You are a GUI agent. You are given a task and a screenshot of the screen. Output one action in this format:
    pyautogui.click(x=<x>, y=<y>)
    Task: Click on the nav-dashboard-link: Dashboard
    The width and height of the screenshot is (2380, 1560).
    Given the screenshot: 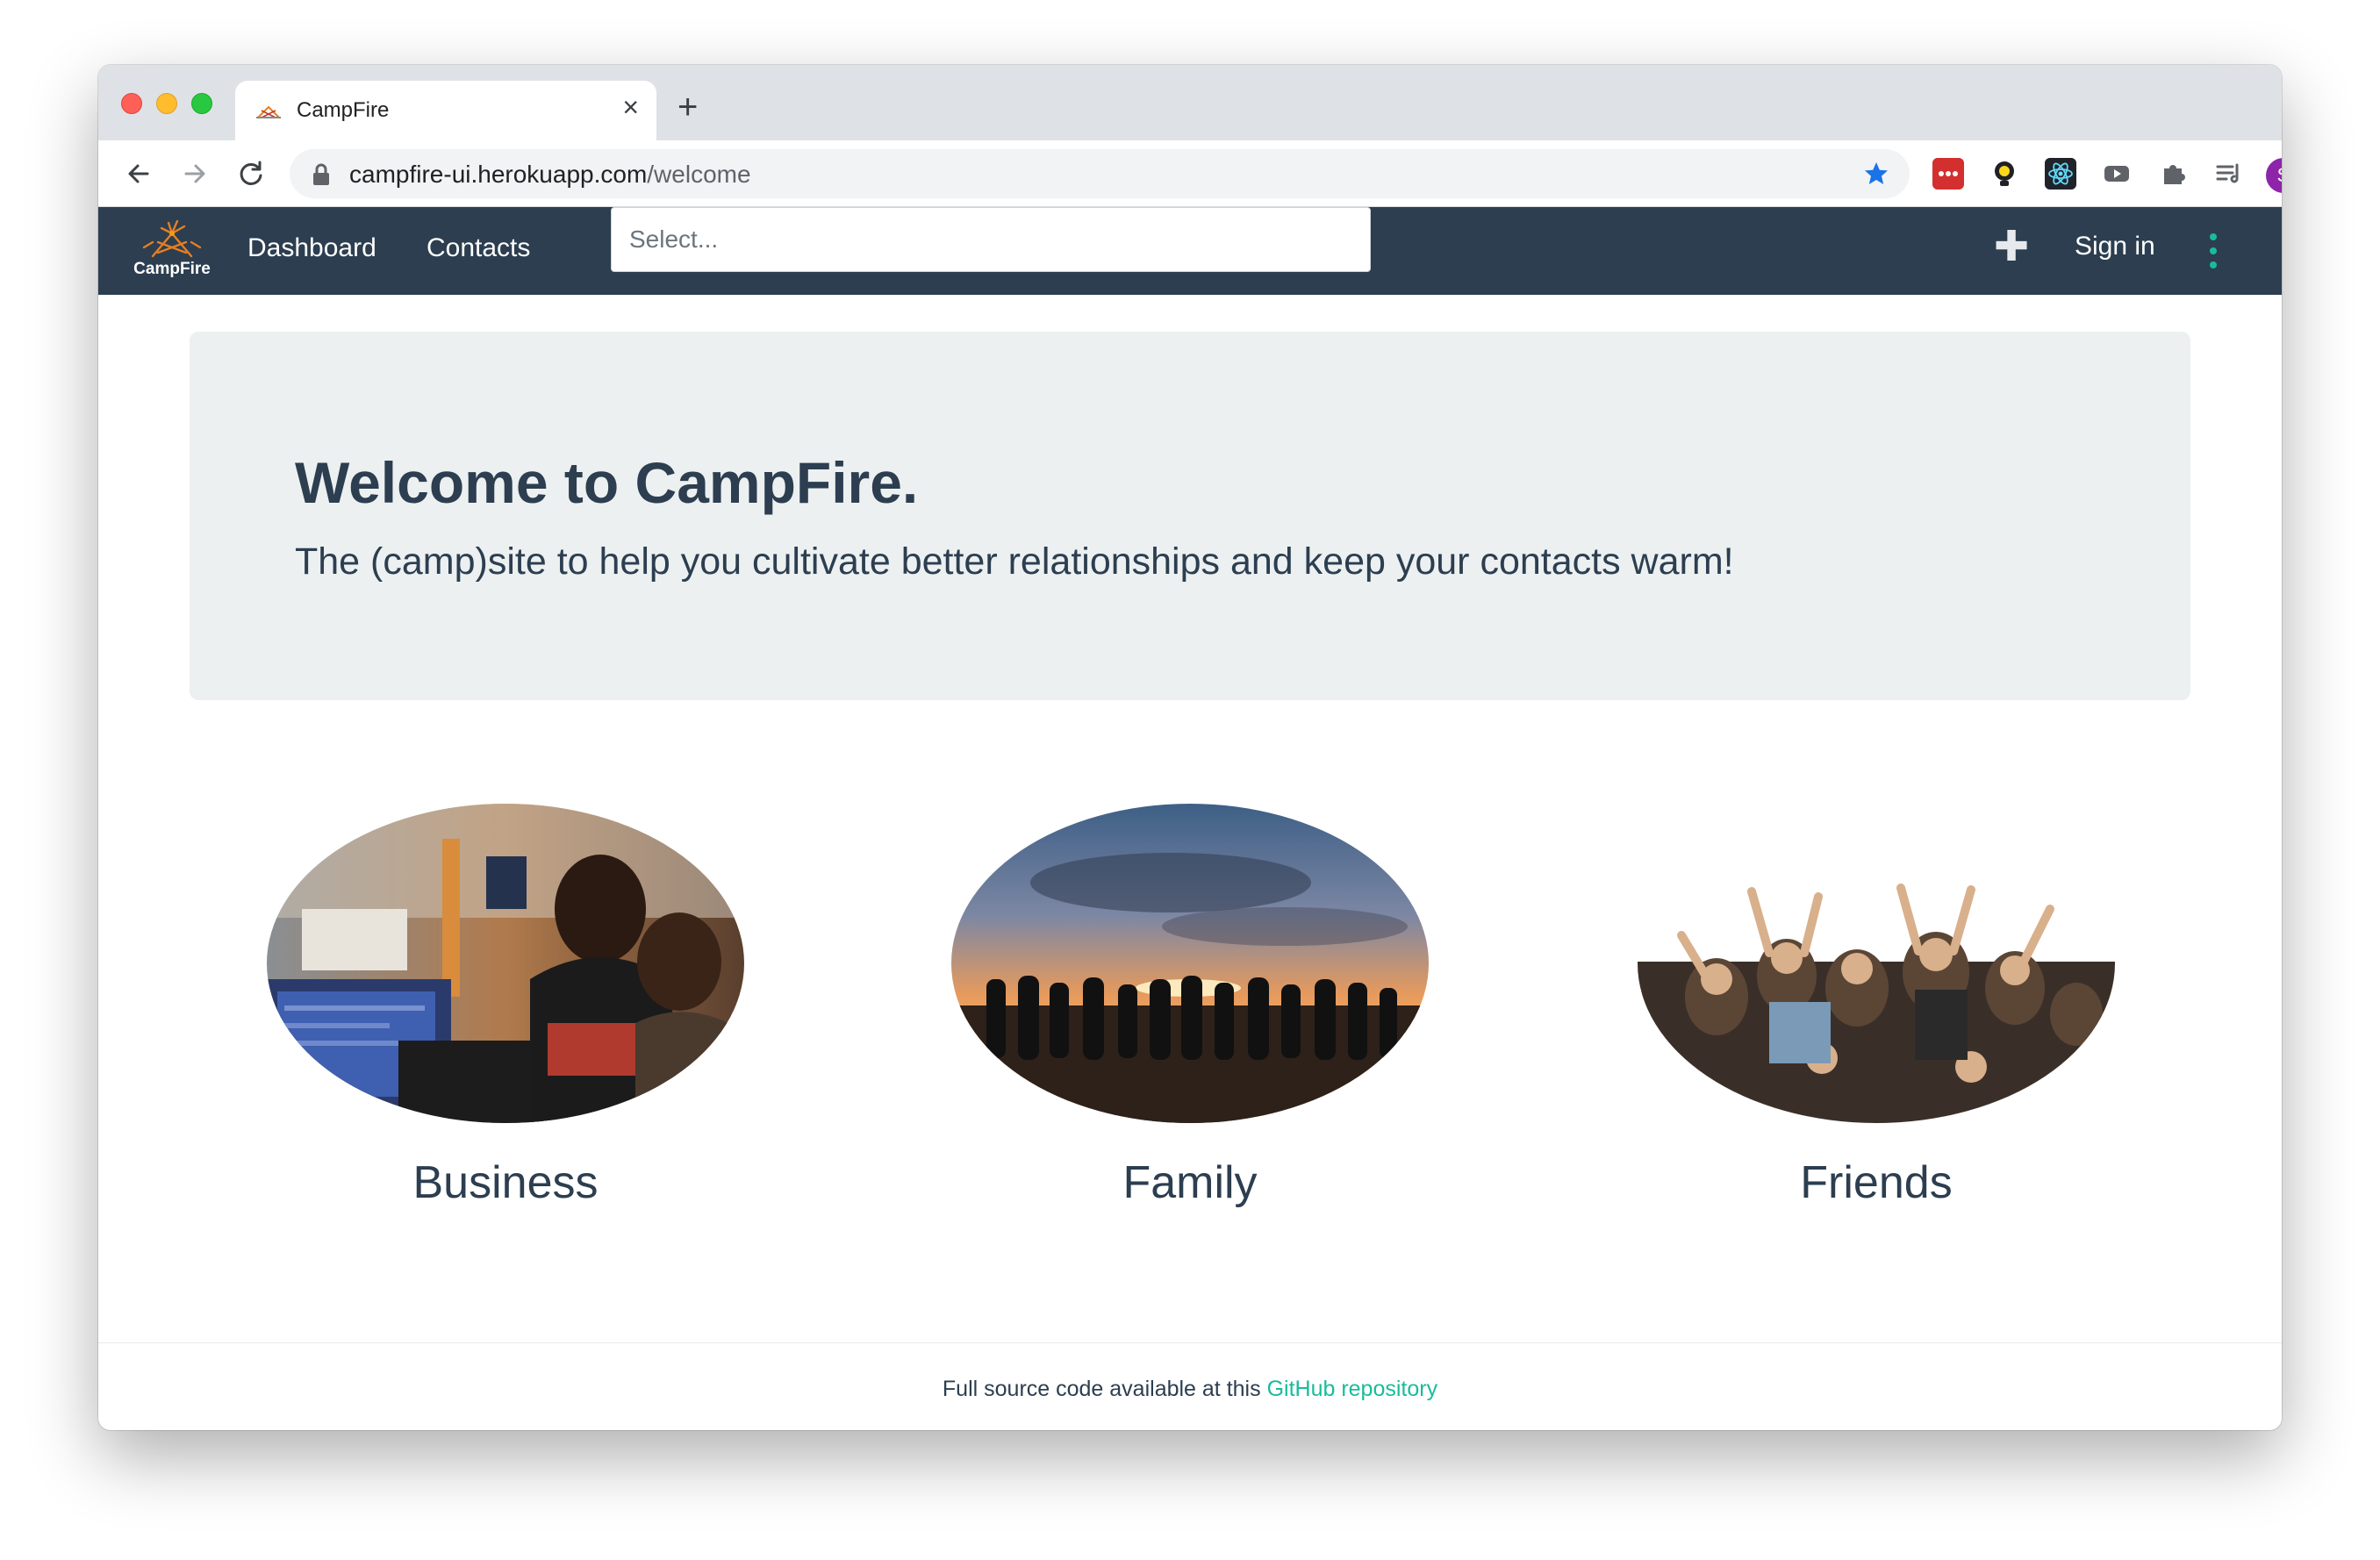 What is the action you would take?
    pyautogui.click(x=311, y=248)
    